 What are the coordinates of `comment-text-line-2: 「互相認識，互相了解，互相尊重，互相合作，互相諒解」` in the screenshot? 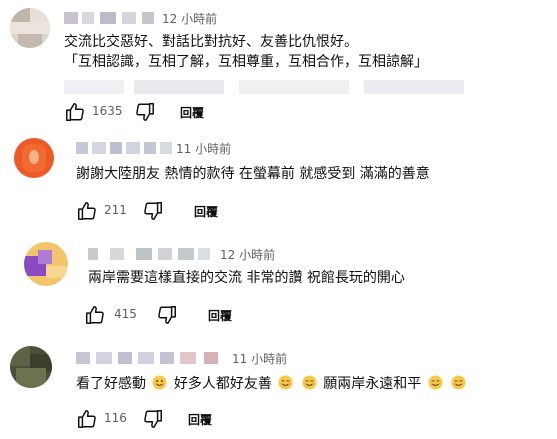 It's located at (246, 62).